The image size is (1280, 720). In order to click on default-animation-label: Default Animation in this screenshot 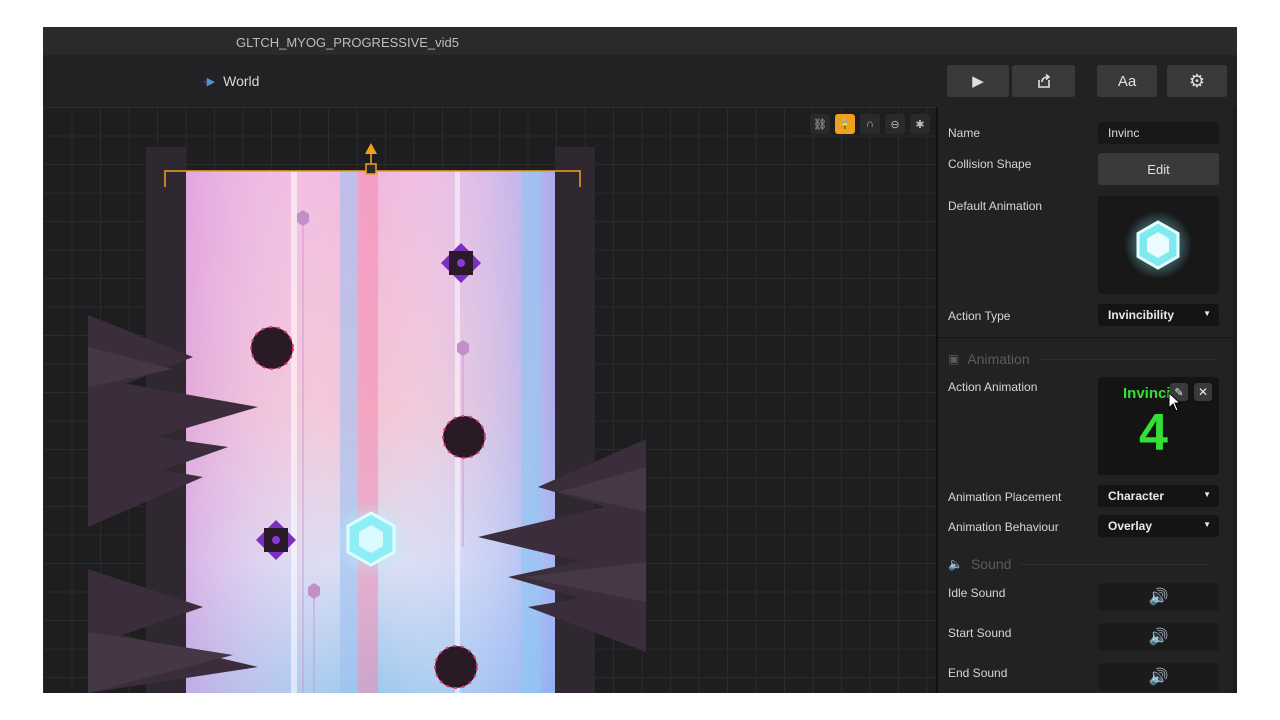, I will do `click(995, 206)`.